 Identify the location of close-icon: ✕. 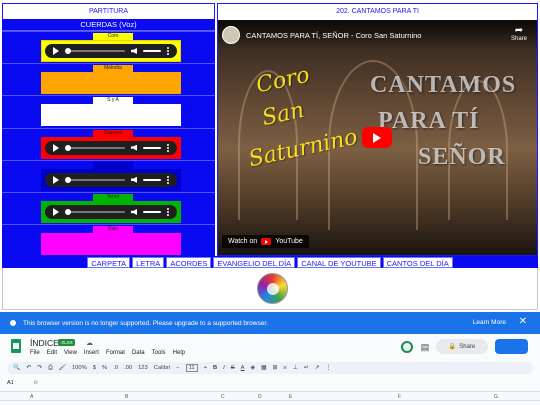
(523, 321).